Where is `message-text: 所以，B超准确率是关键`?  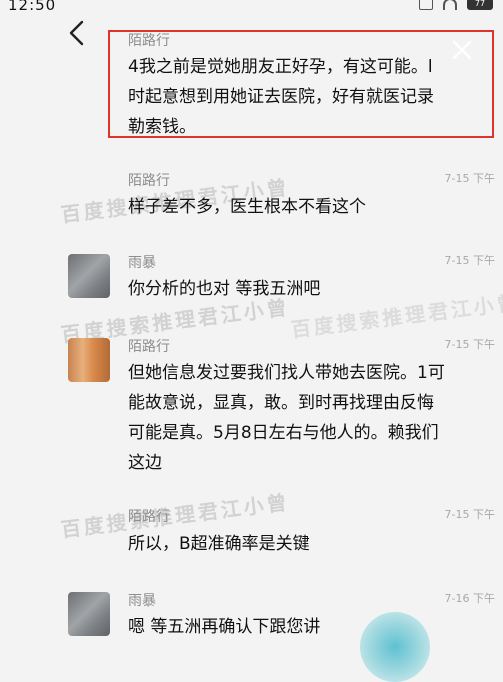 message-text: 所以，B超准确率是关键 is located at coordinates (219, 544).